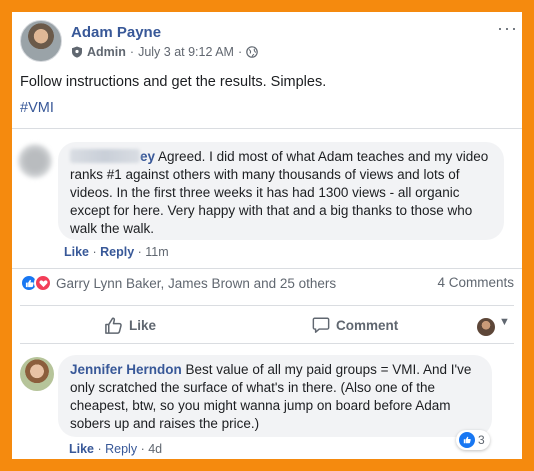  I want to click on post-timestamp: July 3 at 9:12 AM, so click(186, 52).